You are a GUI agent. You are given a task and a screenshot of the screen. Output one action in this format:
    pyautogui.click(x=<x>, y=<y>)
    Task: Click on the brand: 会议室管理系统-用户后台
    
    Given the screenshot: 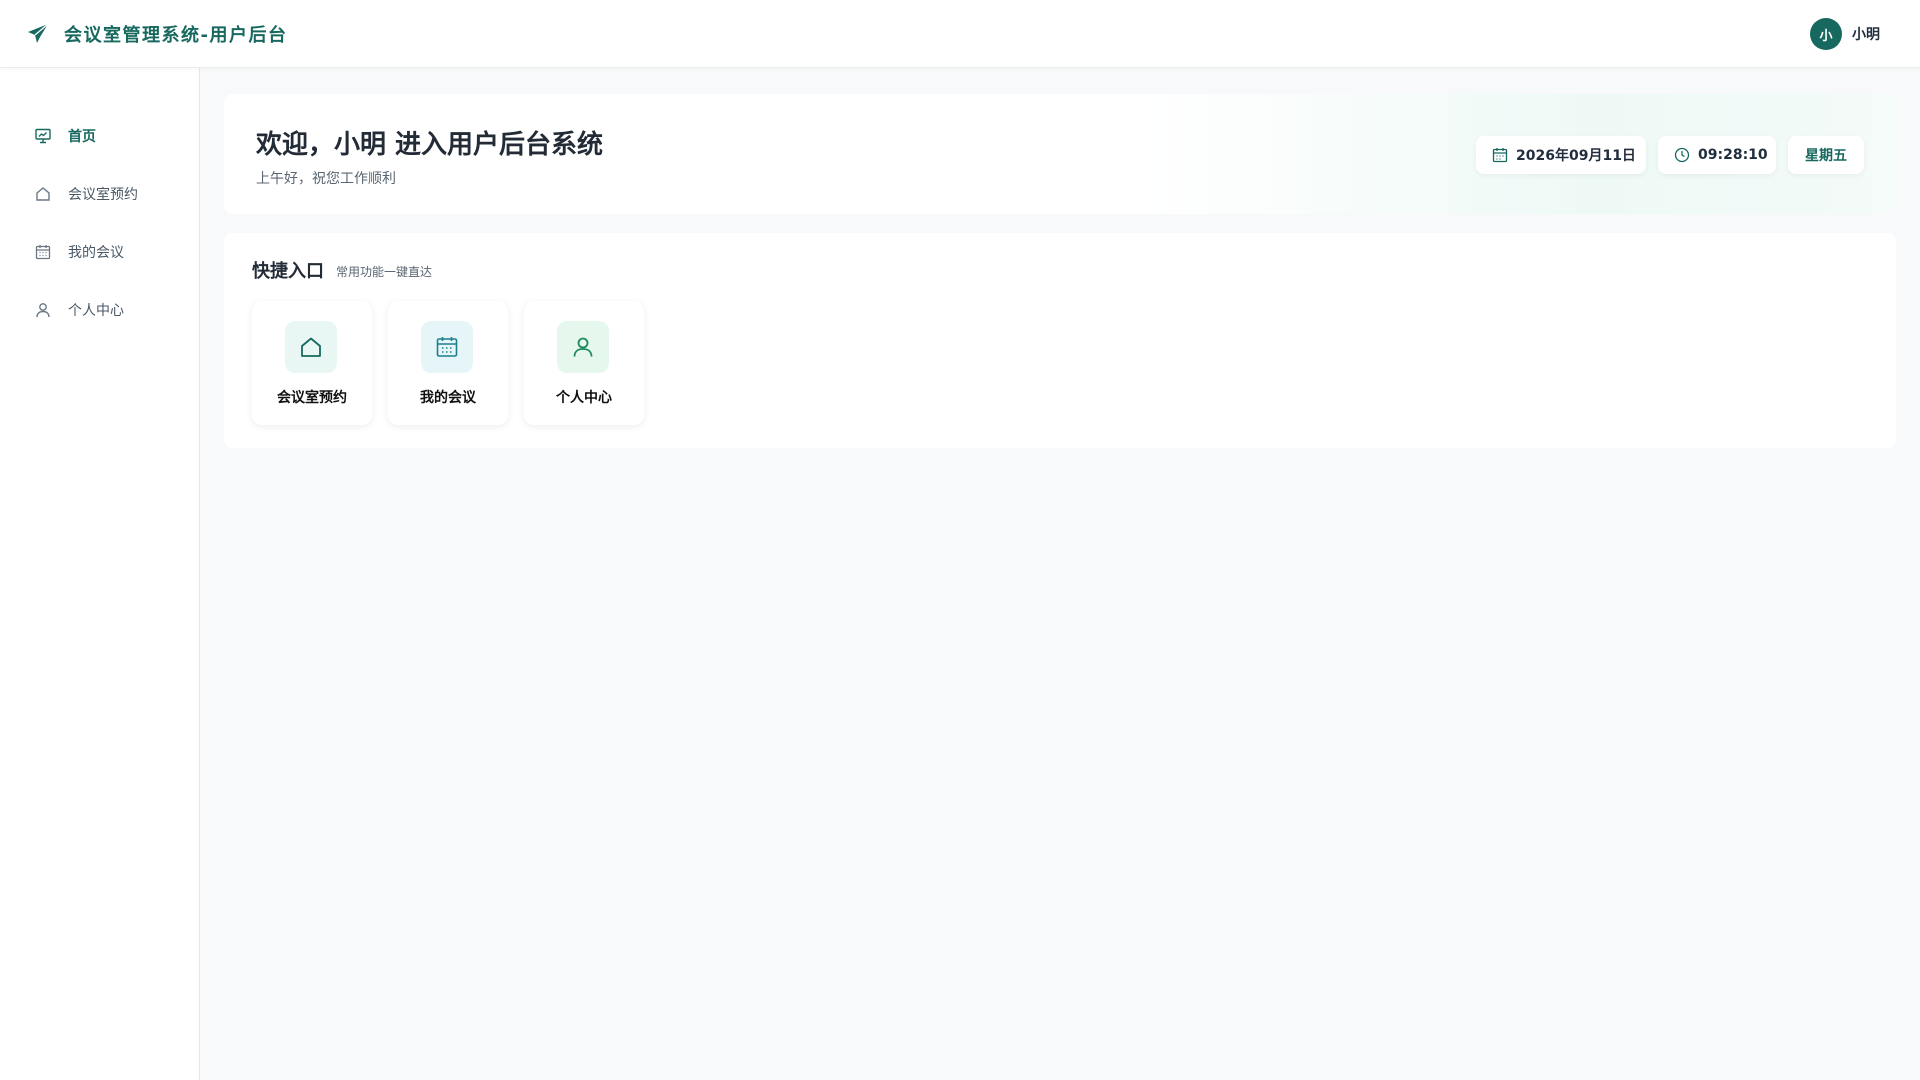 What is the action you would take?
    pyautogui.click(x=156, y=34)
    